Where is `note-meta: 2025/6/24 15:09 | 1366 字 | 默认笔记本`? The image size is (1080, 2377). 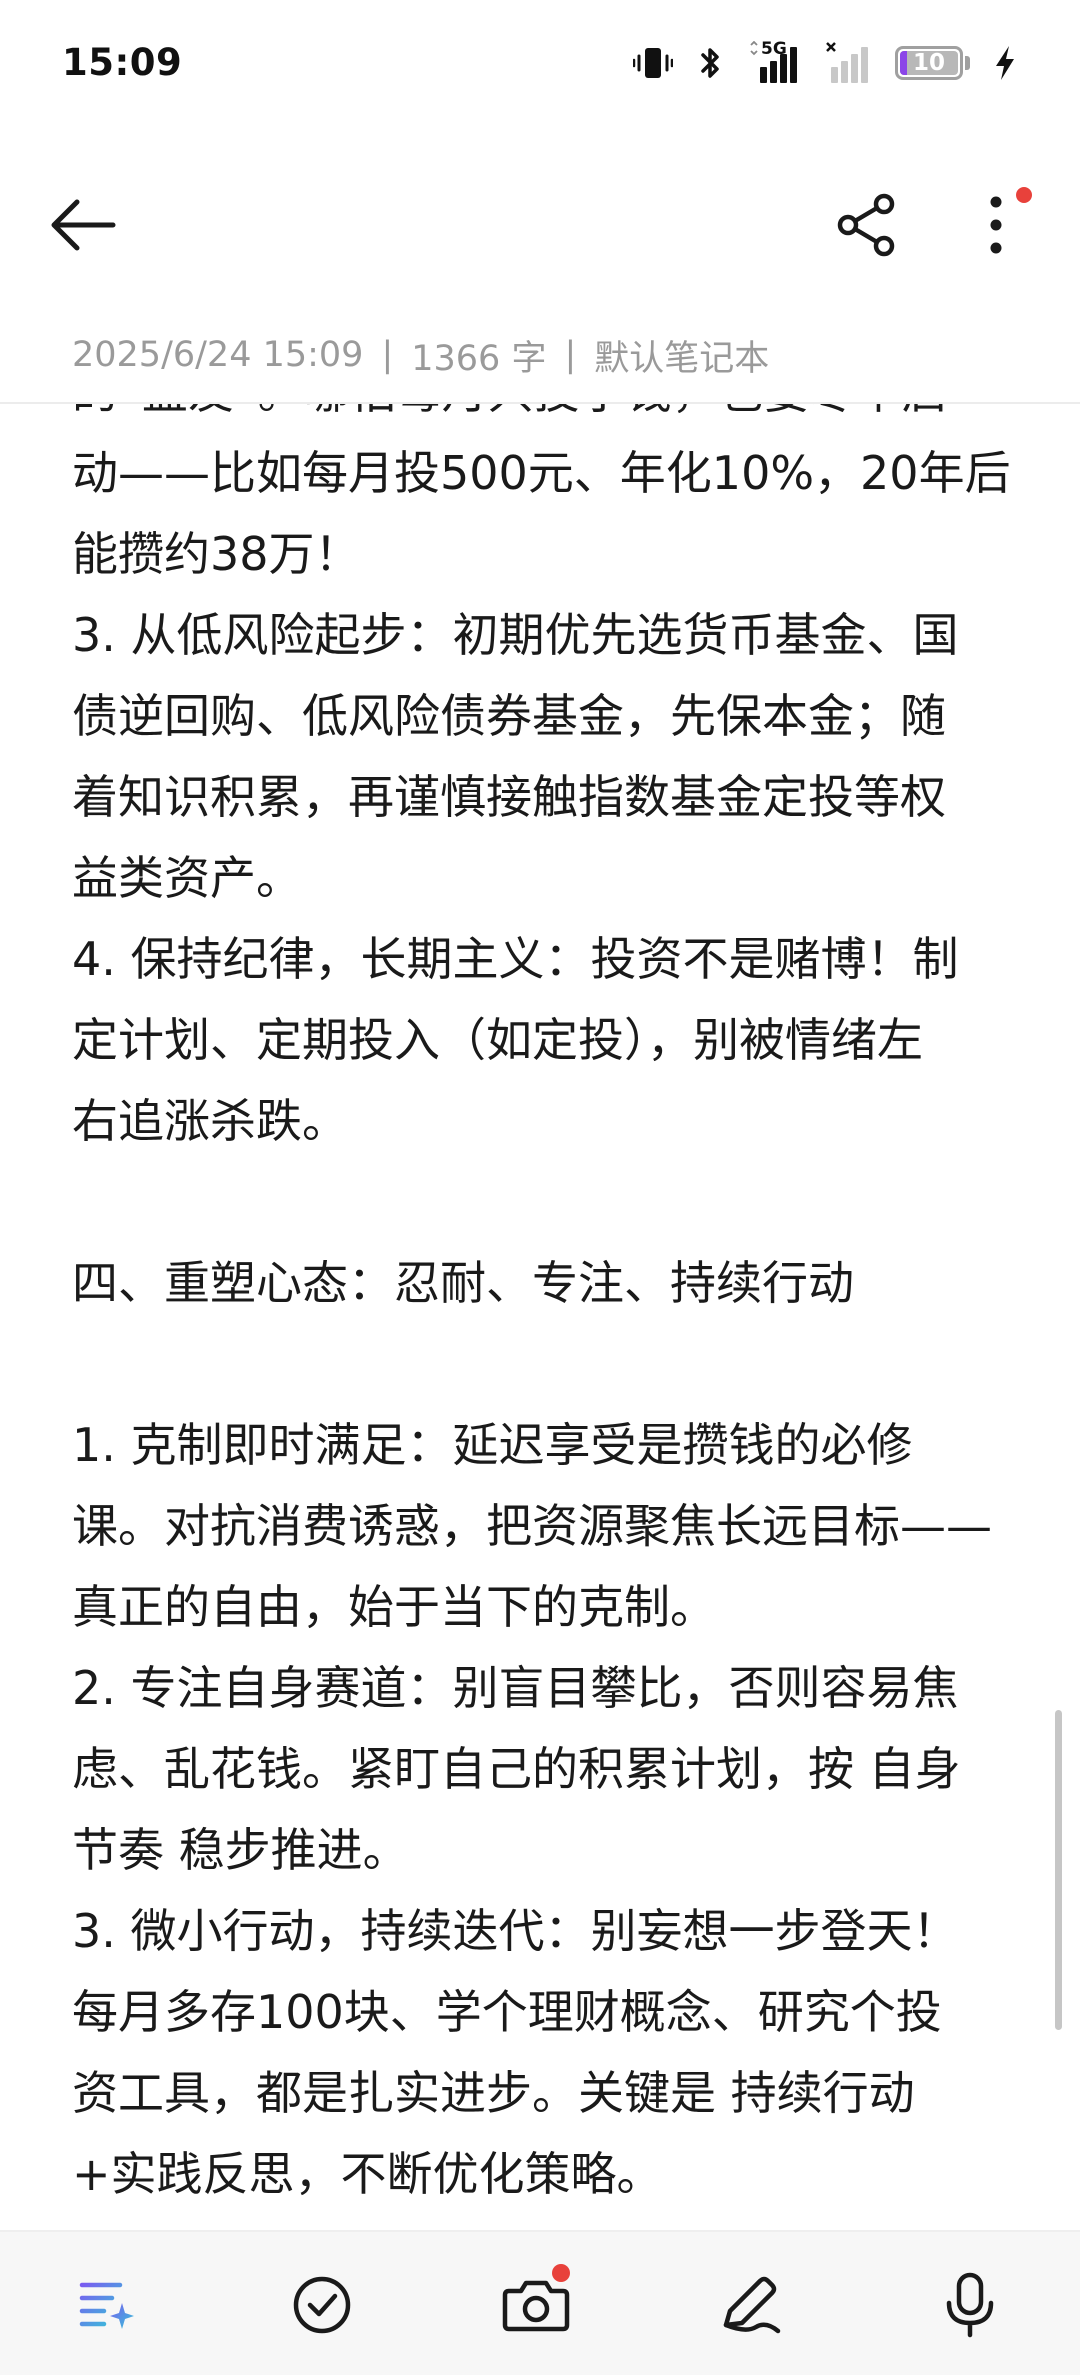
note-meta: 2025/6/24 15:09 | 1366 字 | 默认笔记本 is located at coordinates (420, 355).